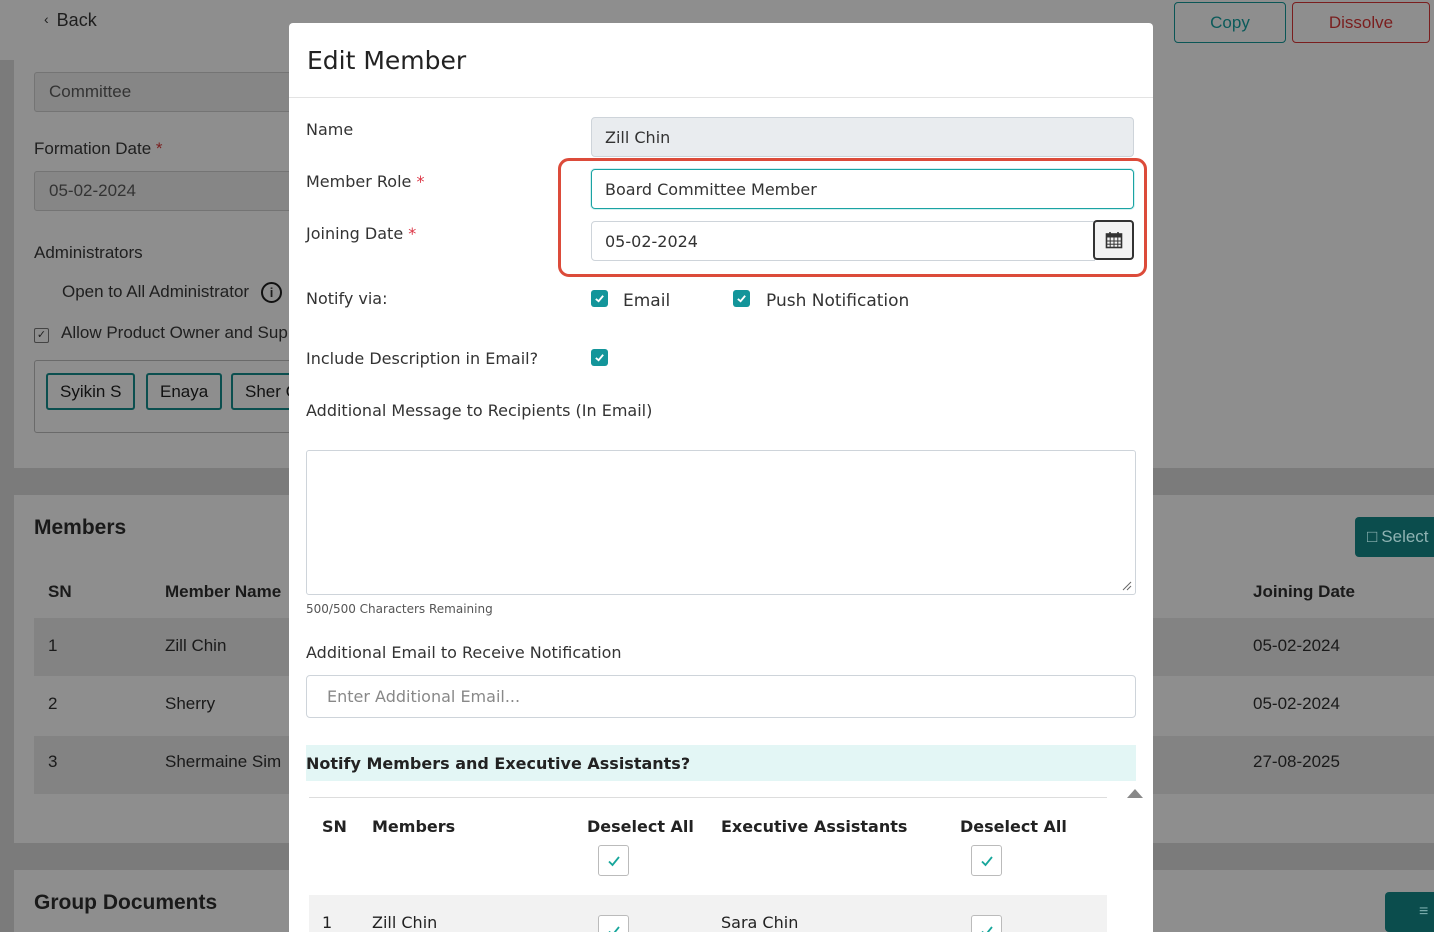  What do you see at coordinates (334, 826) in the screenshot?
I see `table-header-sn: SN` at bounding box center [334, 826].